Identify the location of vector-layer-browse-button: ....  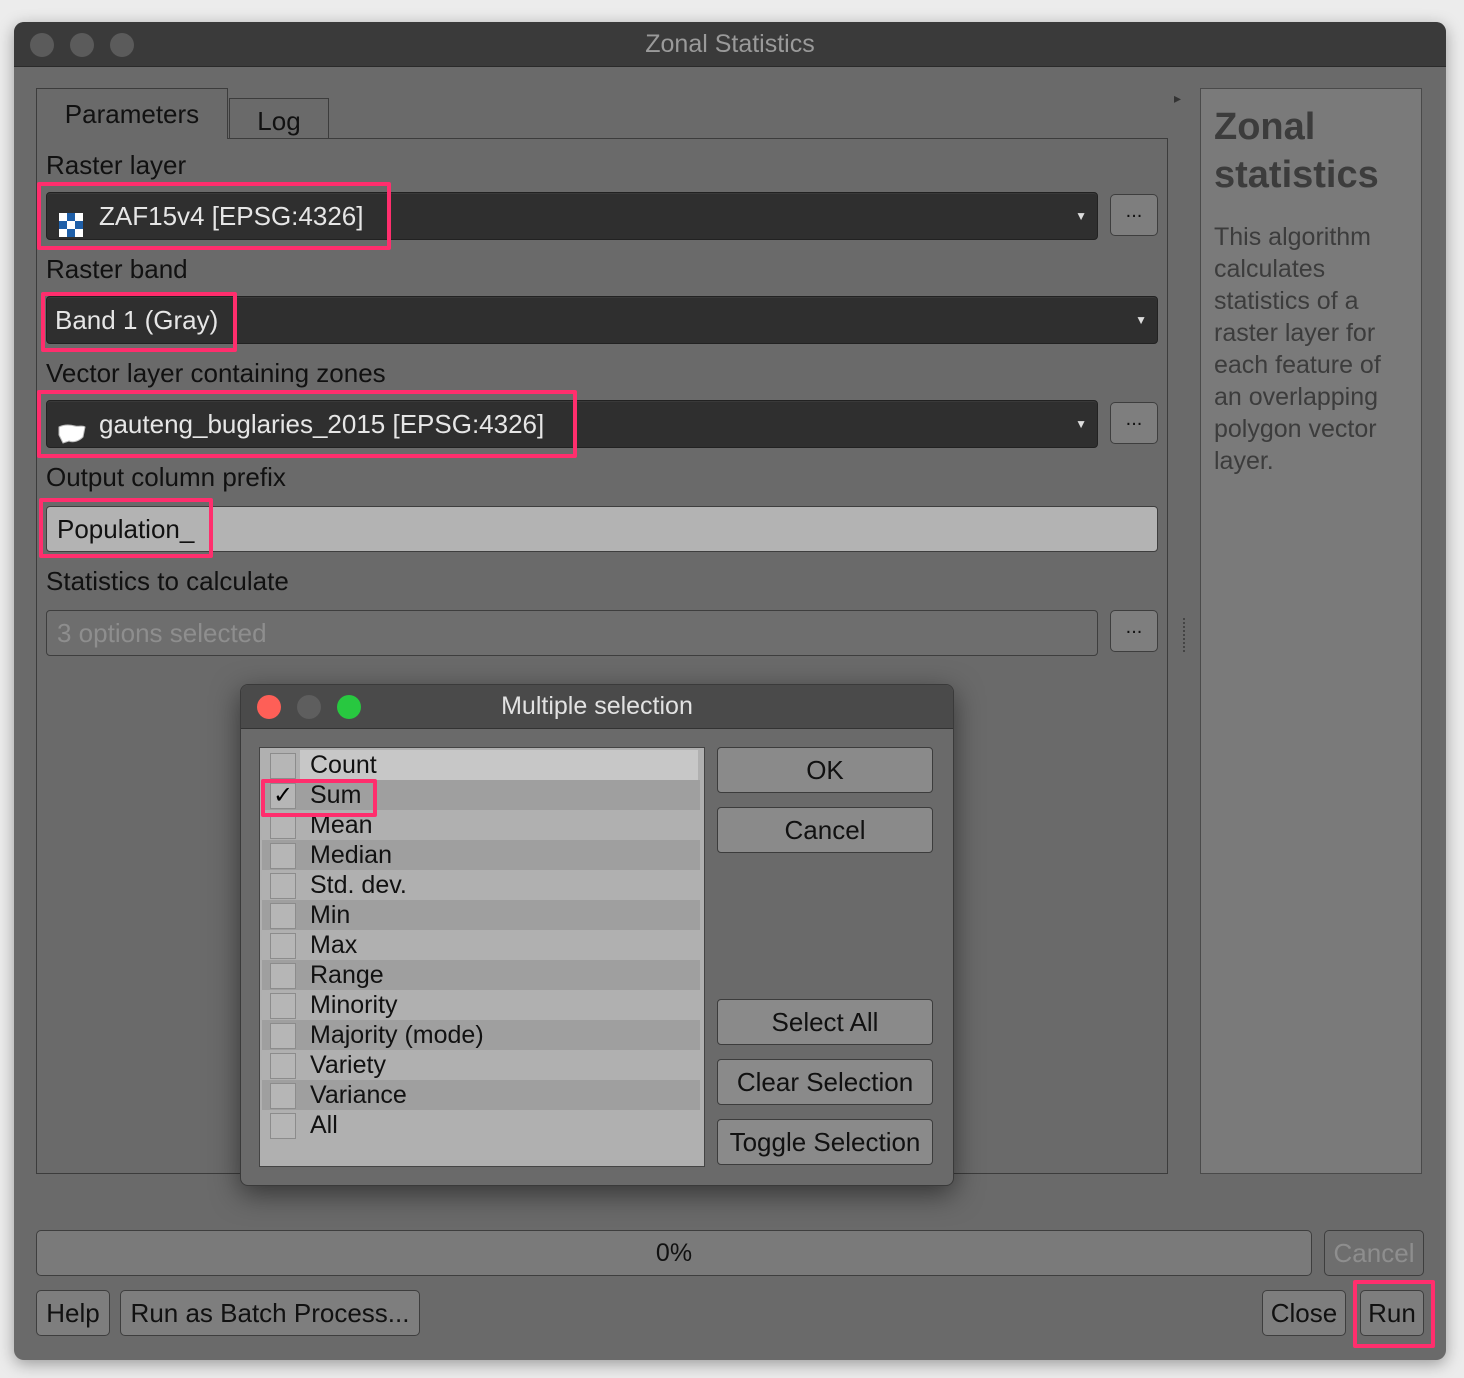
(1134, 423).